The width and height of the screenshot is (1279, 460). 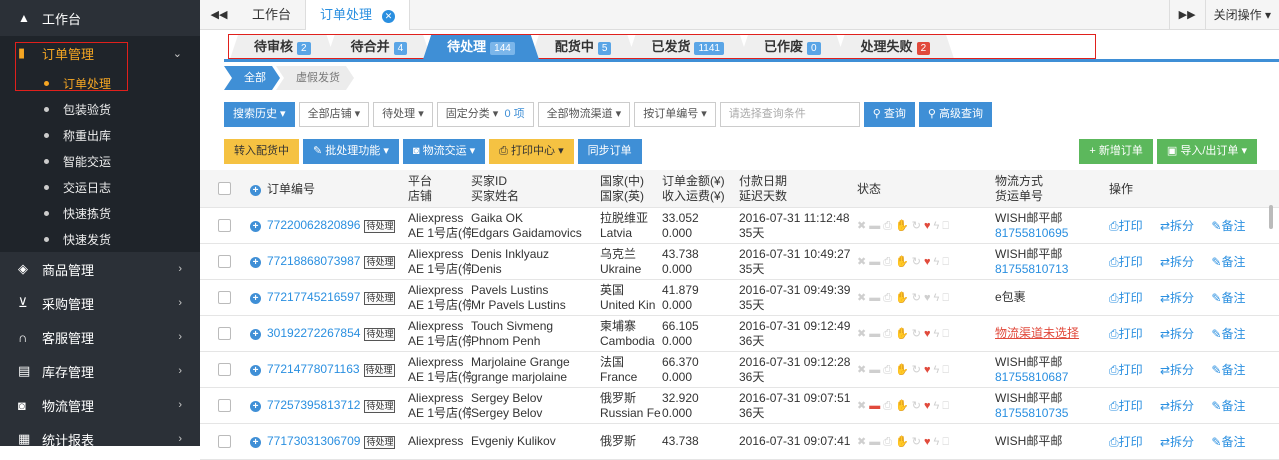 What do you see at coordinates (313, 333) in the screenshot?
I see `order-id-link: 30192272267854` at bounding box center [313, 333].